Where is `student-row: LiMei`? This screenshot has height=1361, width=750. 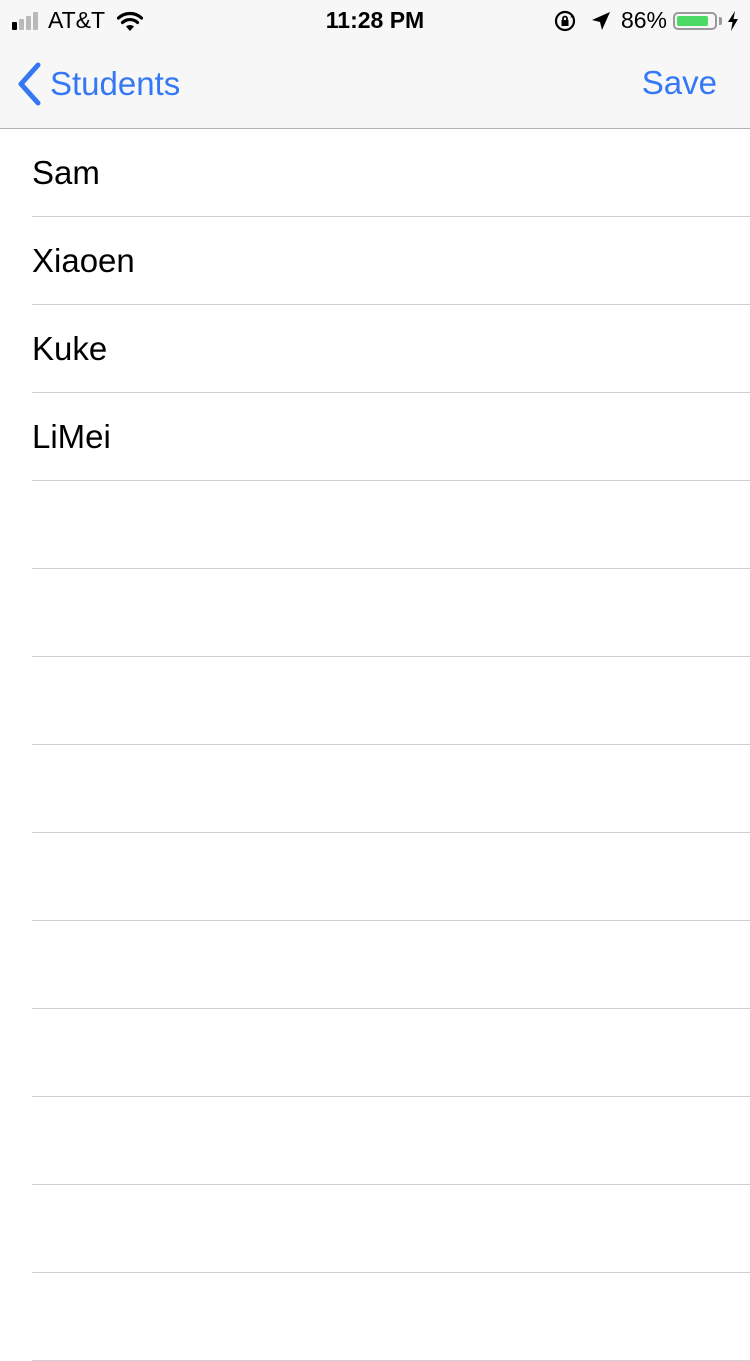
student-row: LiMei is located at coordinates (391, 437).